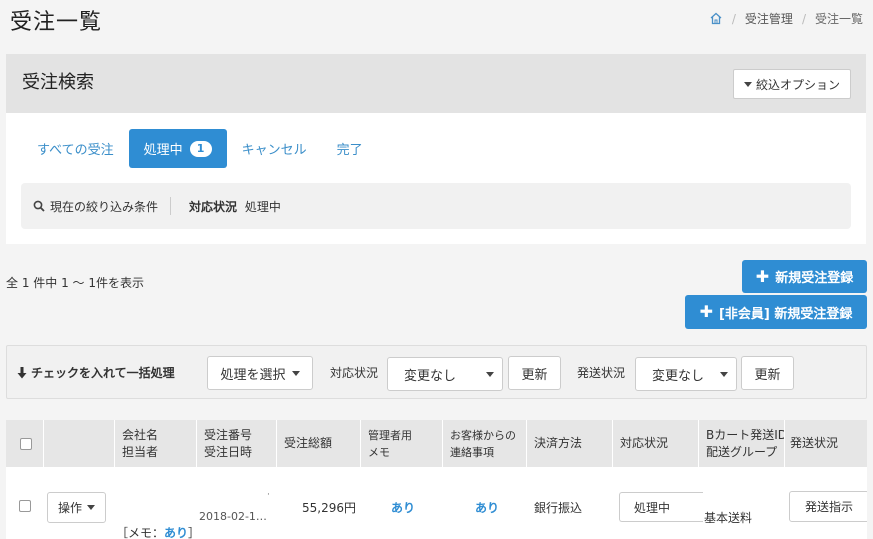 The height and width of the screenshot is (539, 873). I want to click on tab-processing: 処理中 1, so click(177, 148).